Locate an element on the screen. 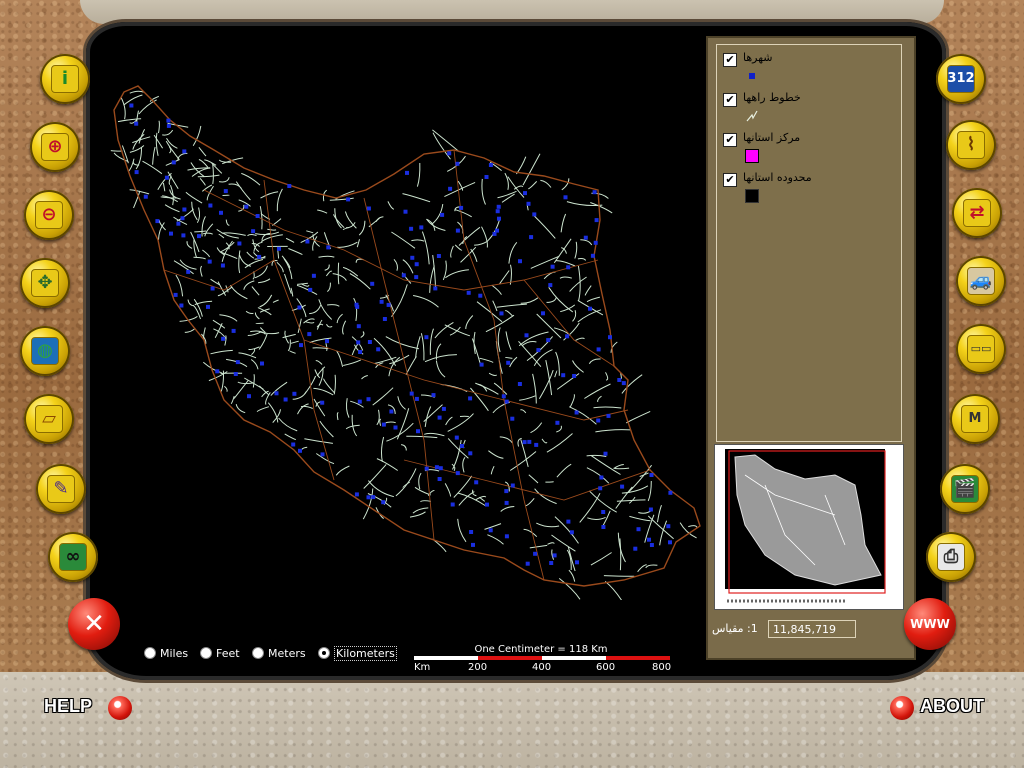  about-label: ABOUT is located at coordinates (952, 706).